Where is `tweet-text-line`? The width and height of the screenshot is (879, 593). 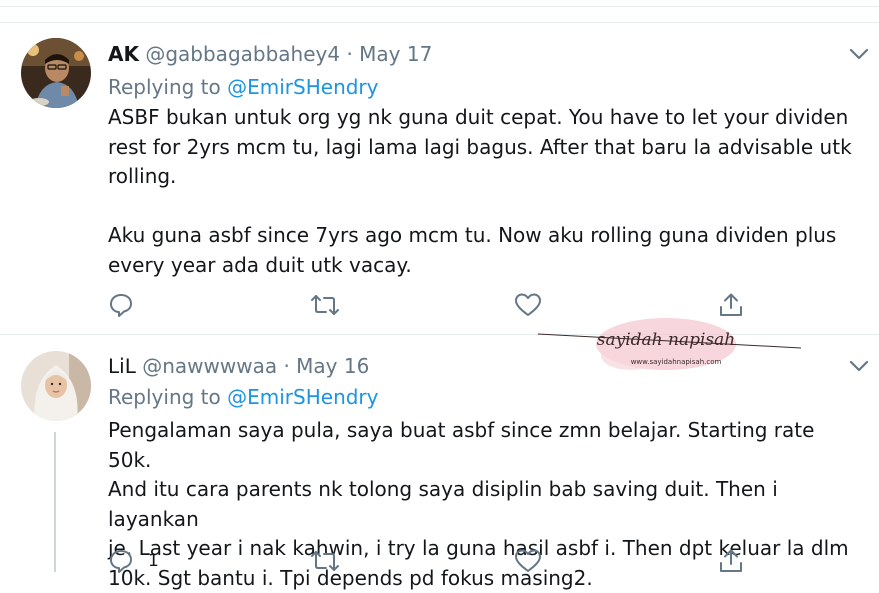
tweet-text-line is located at coordinates (483, 207).